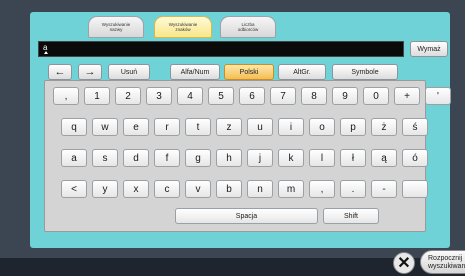 The image size is (465, 276). What do you see at coordinates (322, 158) in the screenshot?
I see `key: l` at bounding box center [322, 158].